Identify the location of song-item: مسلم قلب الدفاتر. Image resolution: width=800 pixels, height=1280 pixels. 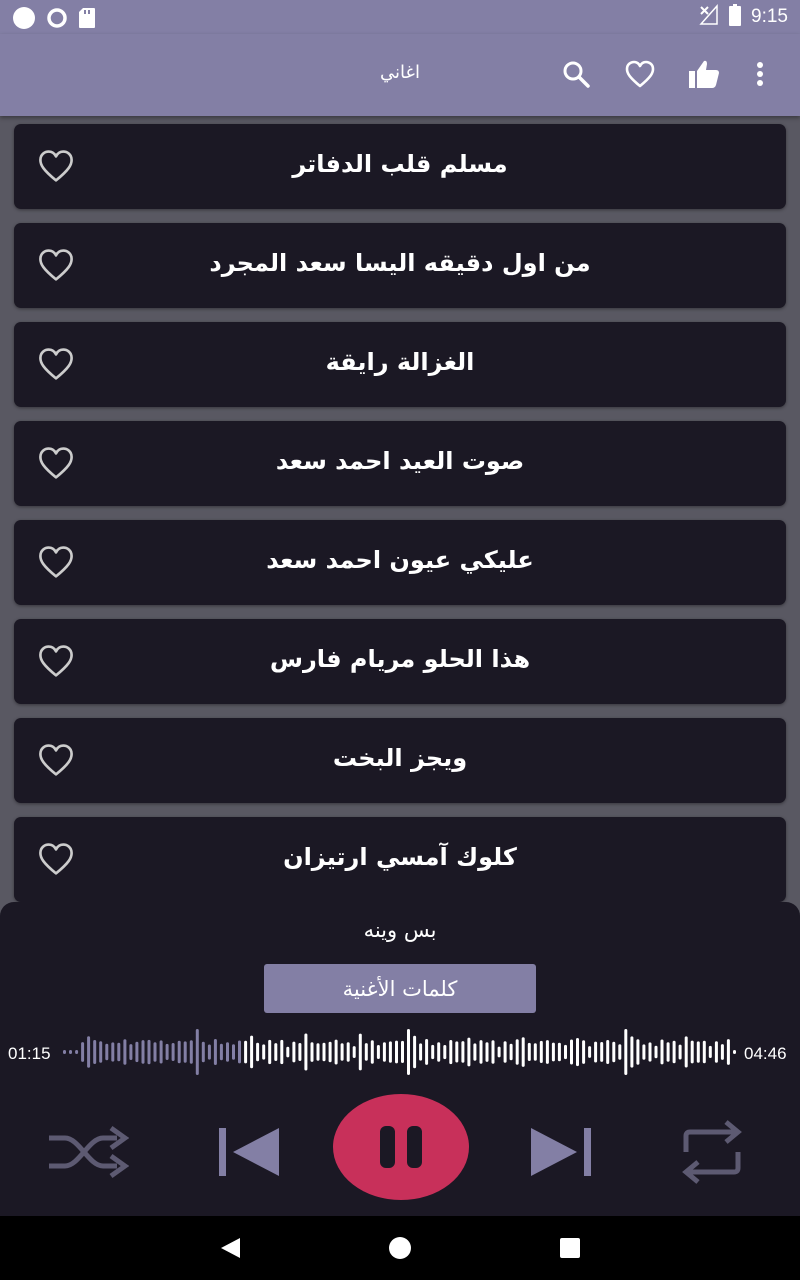
(400, 166).